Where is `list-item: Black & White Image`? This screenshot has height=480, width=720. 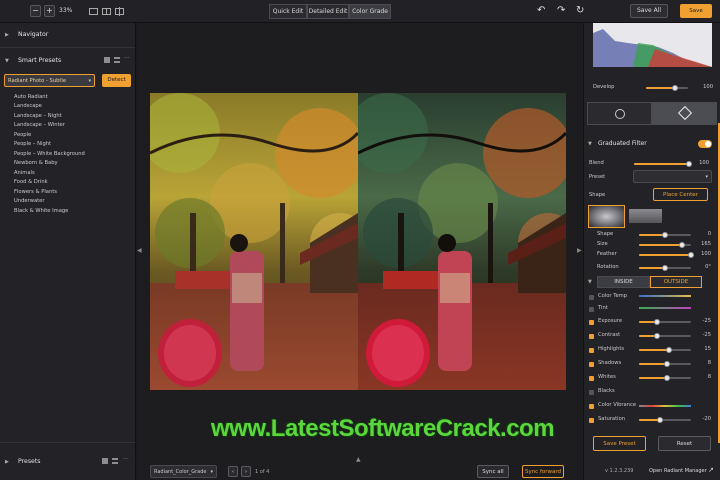 list-item: Black & White Image is located at coordinates (41, 211).